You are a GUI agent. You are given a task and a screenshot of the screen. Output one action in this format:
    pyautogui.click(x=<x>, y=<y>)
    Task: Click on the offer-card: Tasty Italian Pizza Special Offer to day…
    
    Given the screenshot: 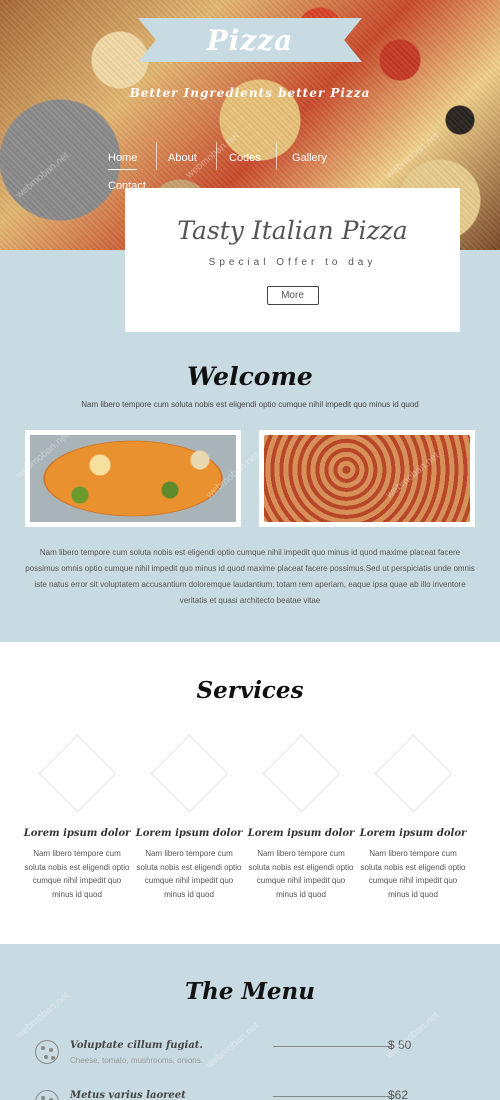 What is the action you would take?
    pyautogui.click(x=292, y=260)
    